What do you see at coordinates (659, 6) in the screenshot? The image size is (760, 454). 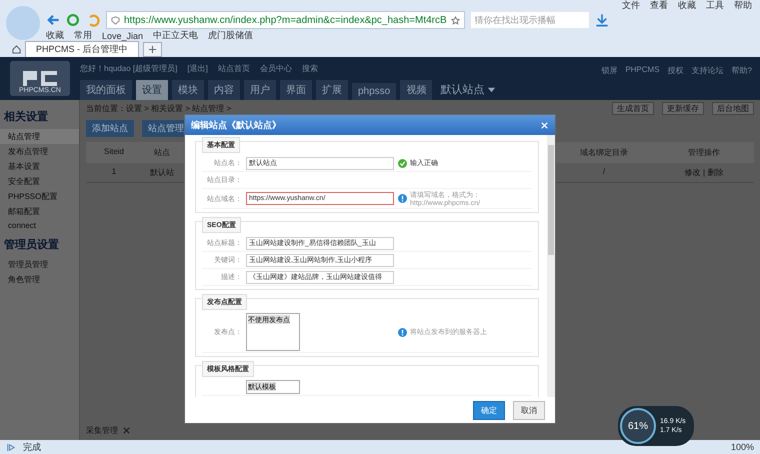 I see `menu-item: 查看` at bounding box center [659, 6].